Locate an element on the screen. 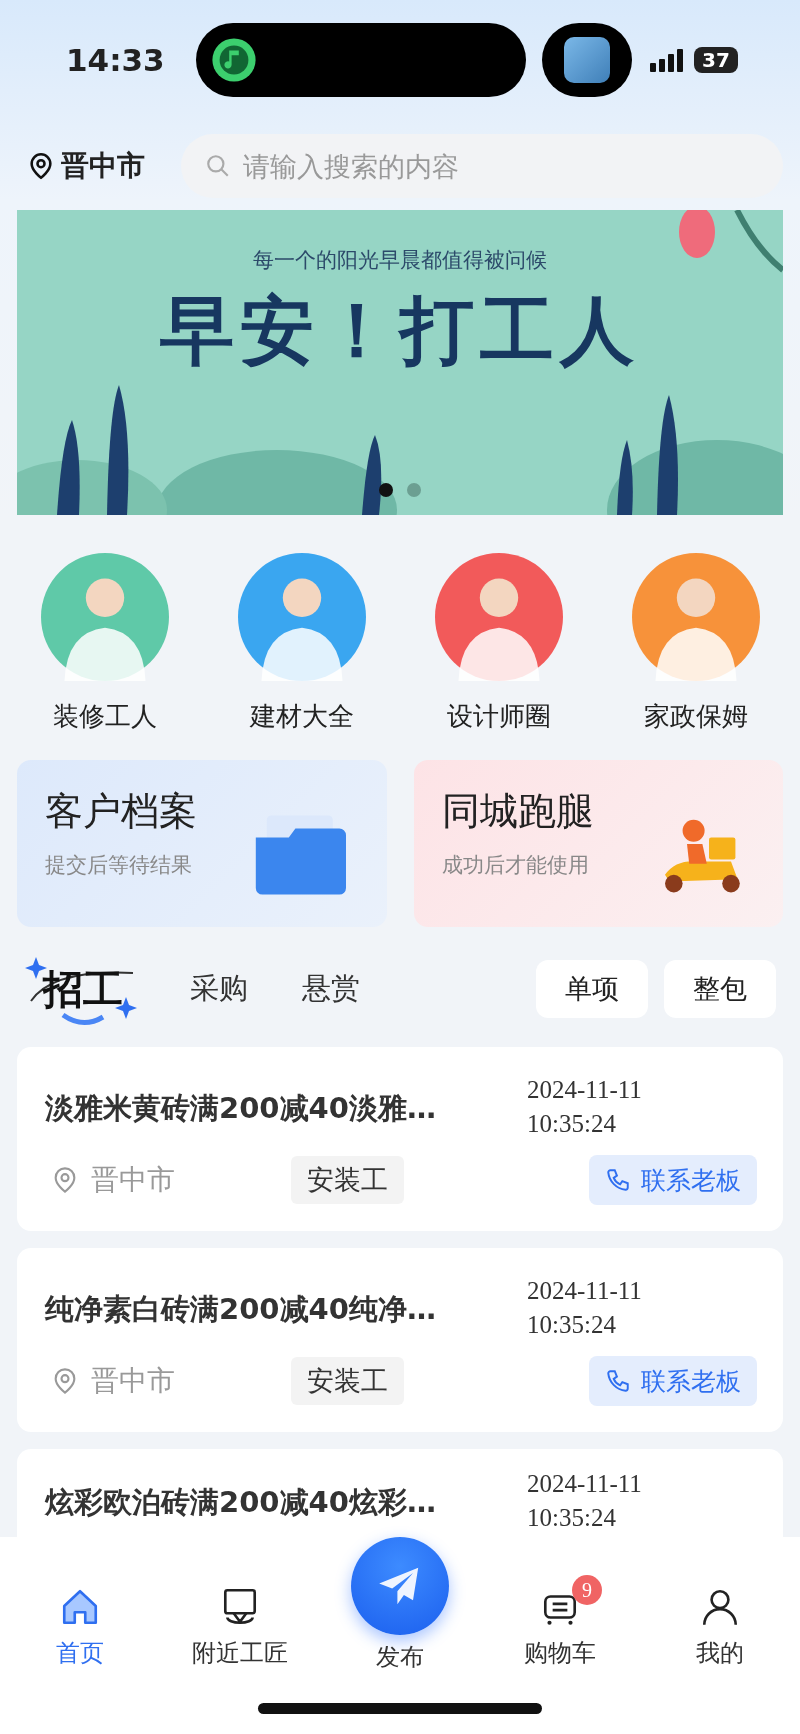  category-label: 家政保姆 is located at coordinates (695, 716).